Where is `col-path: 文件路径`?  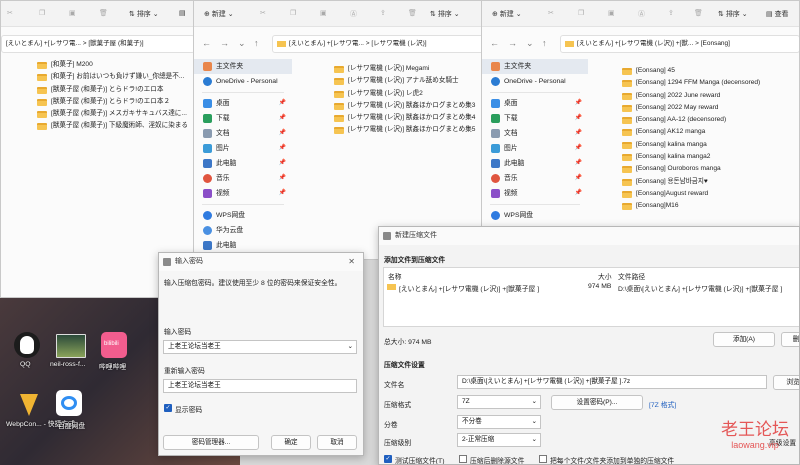
col-path: 文件路径 is located at coordinates (631, 276).